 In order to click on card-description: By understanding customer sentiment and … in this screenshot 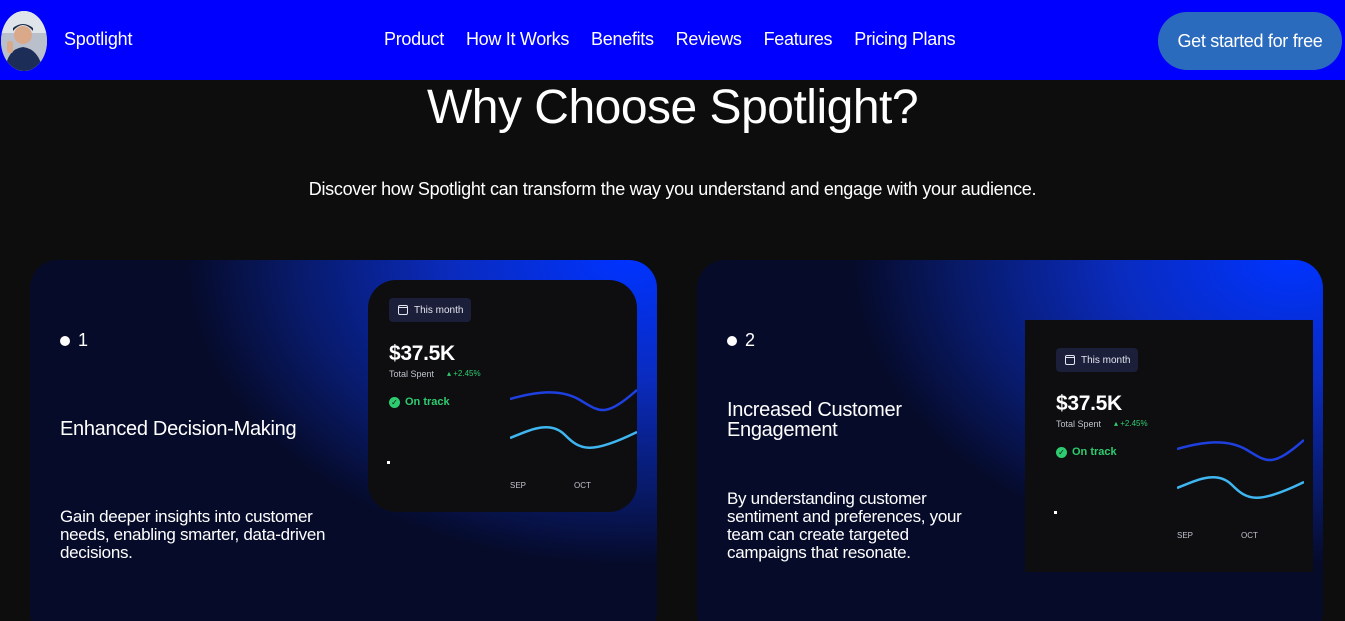, I will do `click(844, 525)`.